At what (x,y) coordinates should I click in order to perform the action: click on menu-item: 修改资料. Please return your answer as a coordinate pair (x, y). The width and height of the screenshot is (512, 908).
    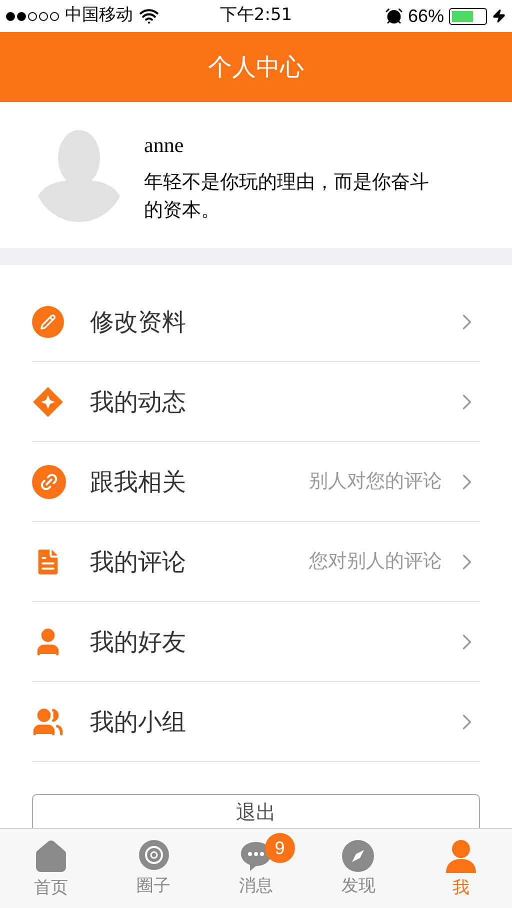
    Looking at the image, I should click on (256, 322).